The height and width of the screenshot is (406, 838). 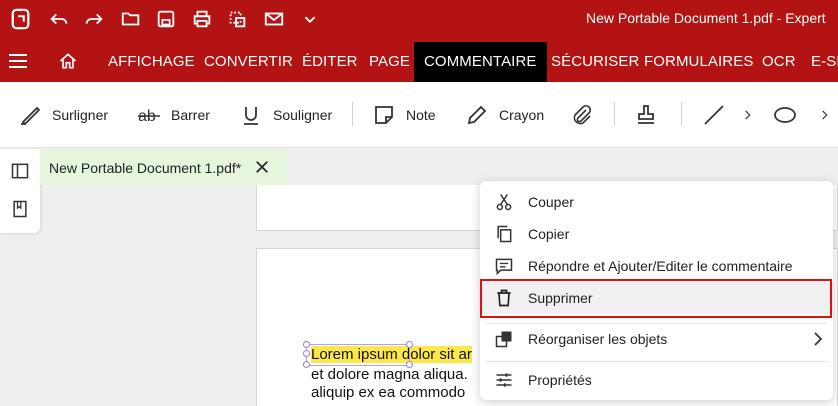 What do you see at coordinates (582, 114) in the screenshot?
I see `paperclip-icon` at bounding box center [582, 114].